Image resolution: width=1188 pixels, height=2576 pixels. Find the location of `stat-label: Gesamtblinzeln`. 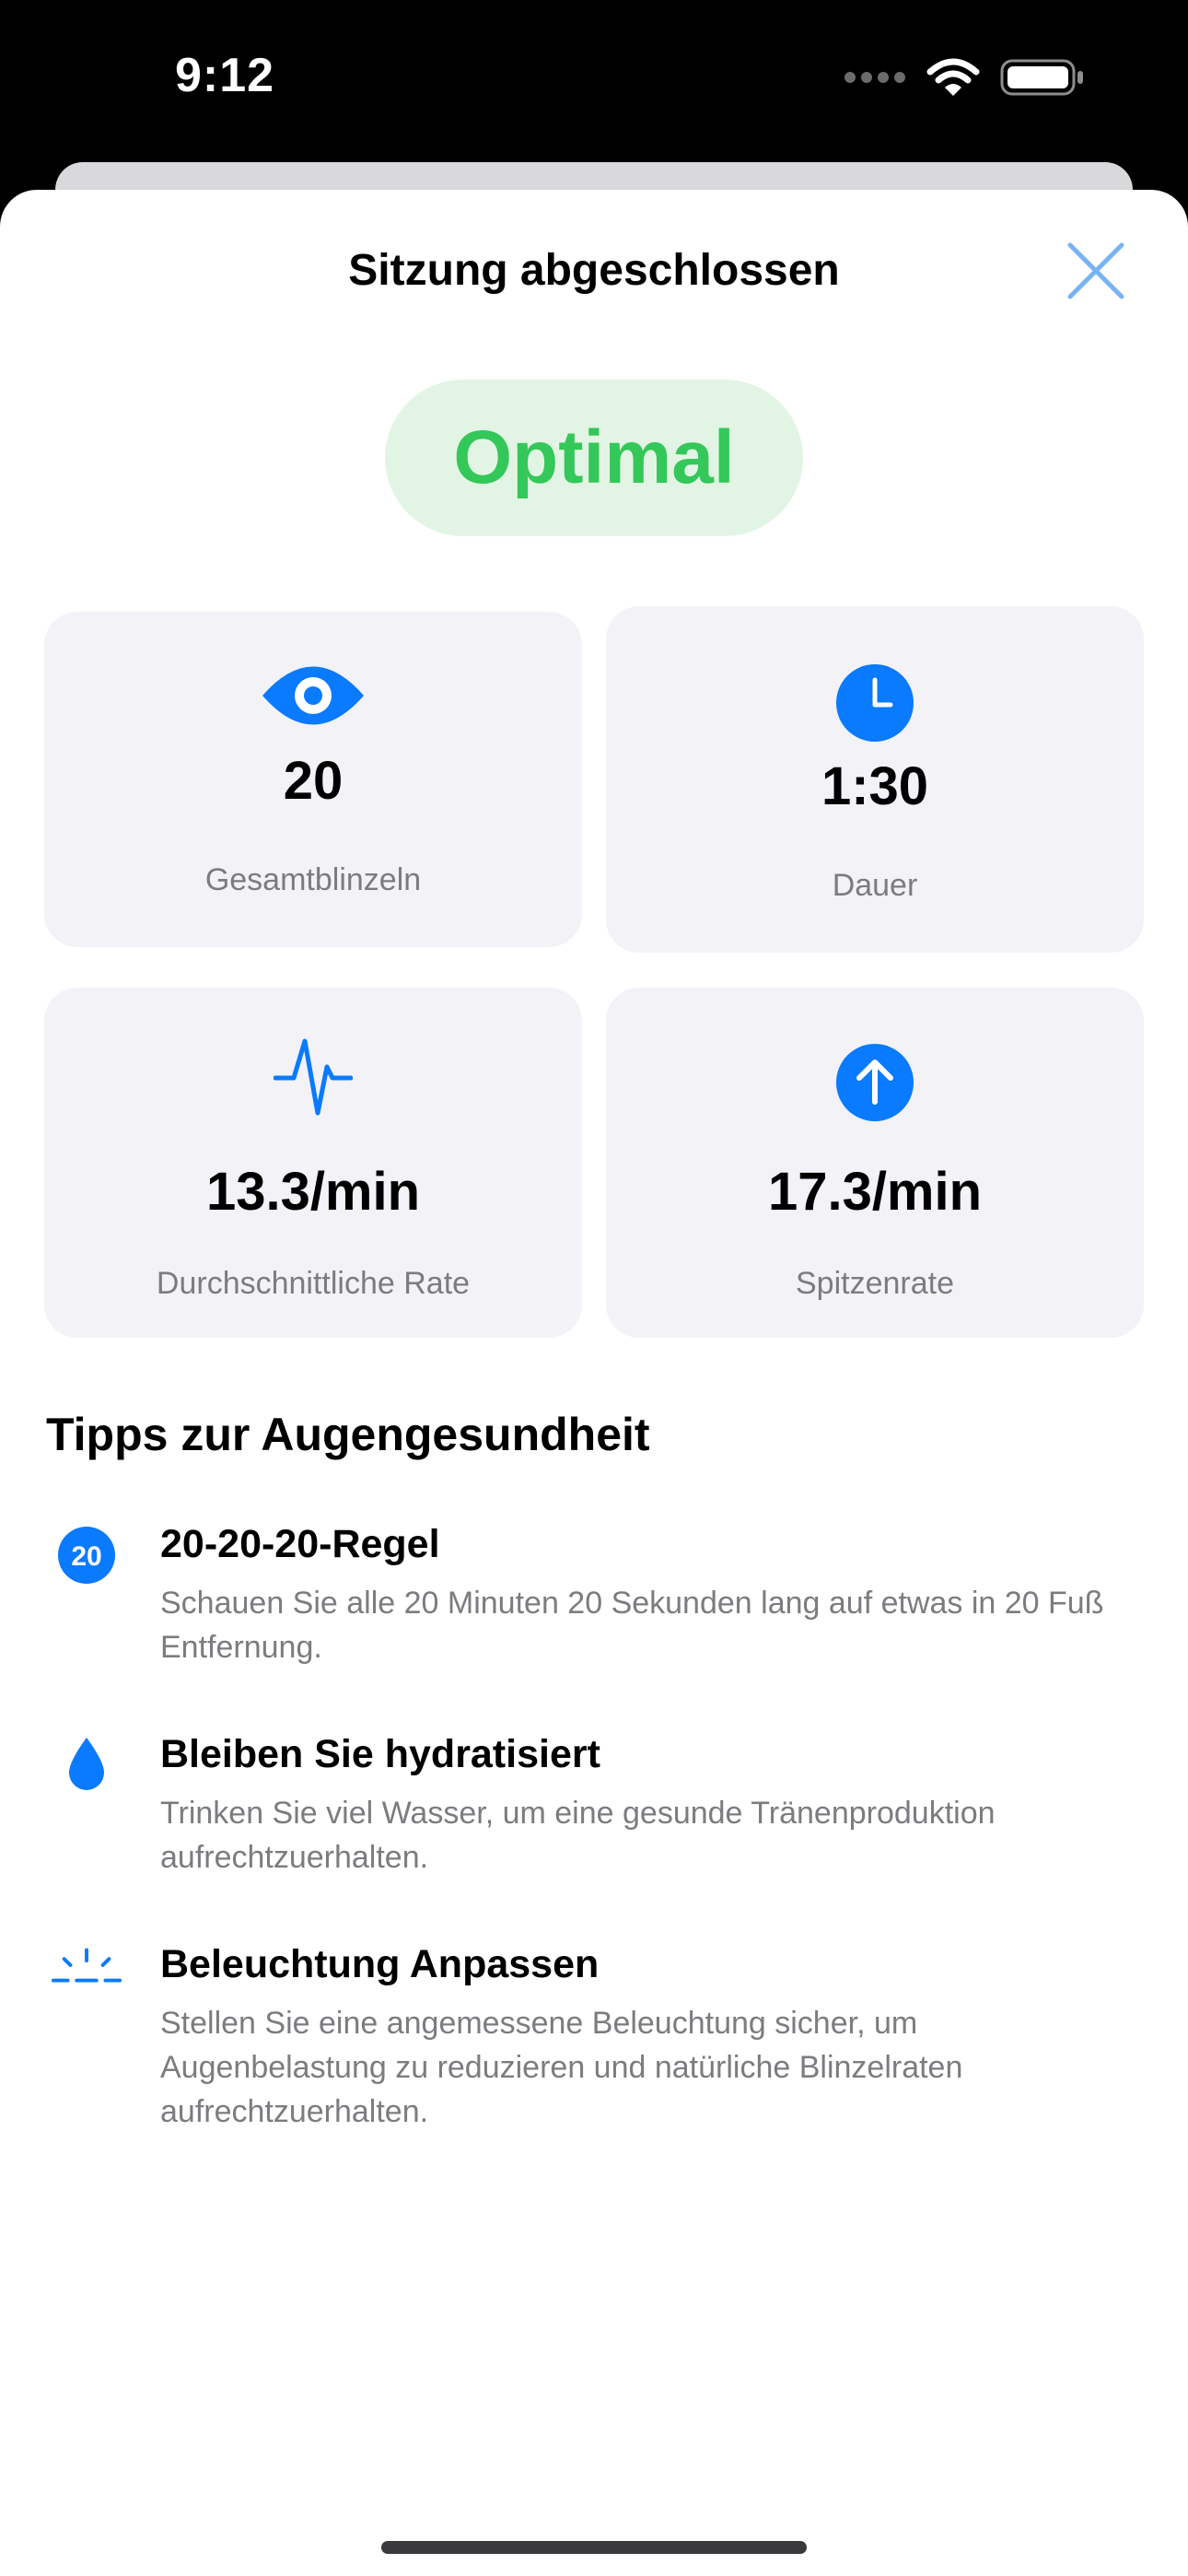

stat-label: Gesamtblinzeln is located at coordinates (313, 879).